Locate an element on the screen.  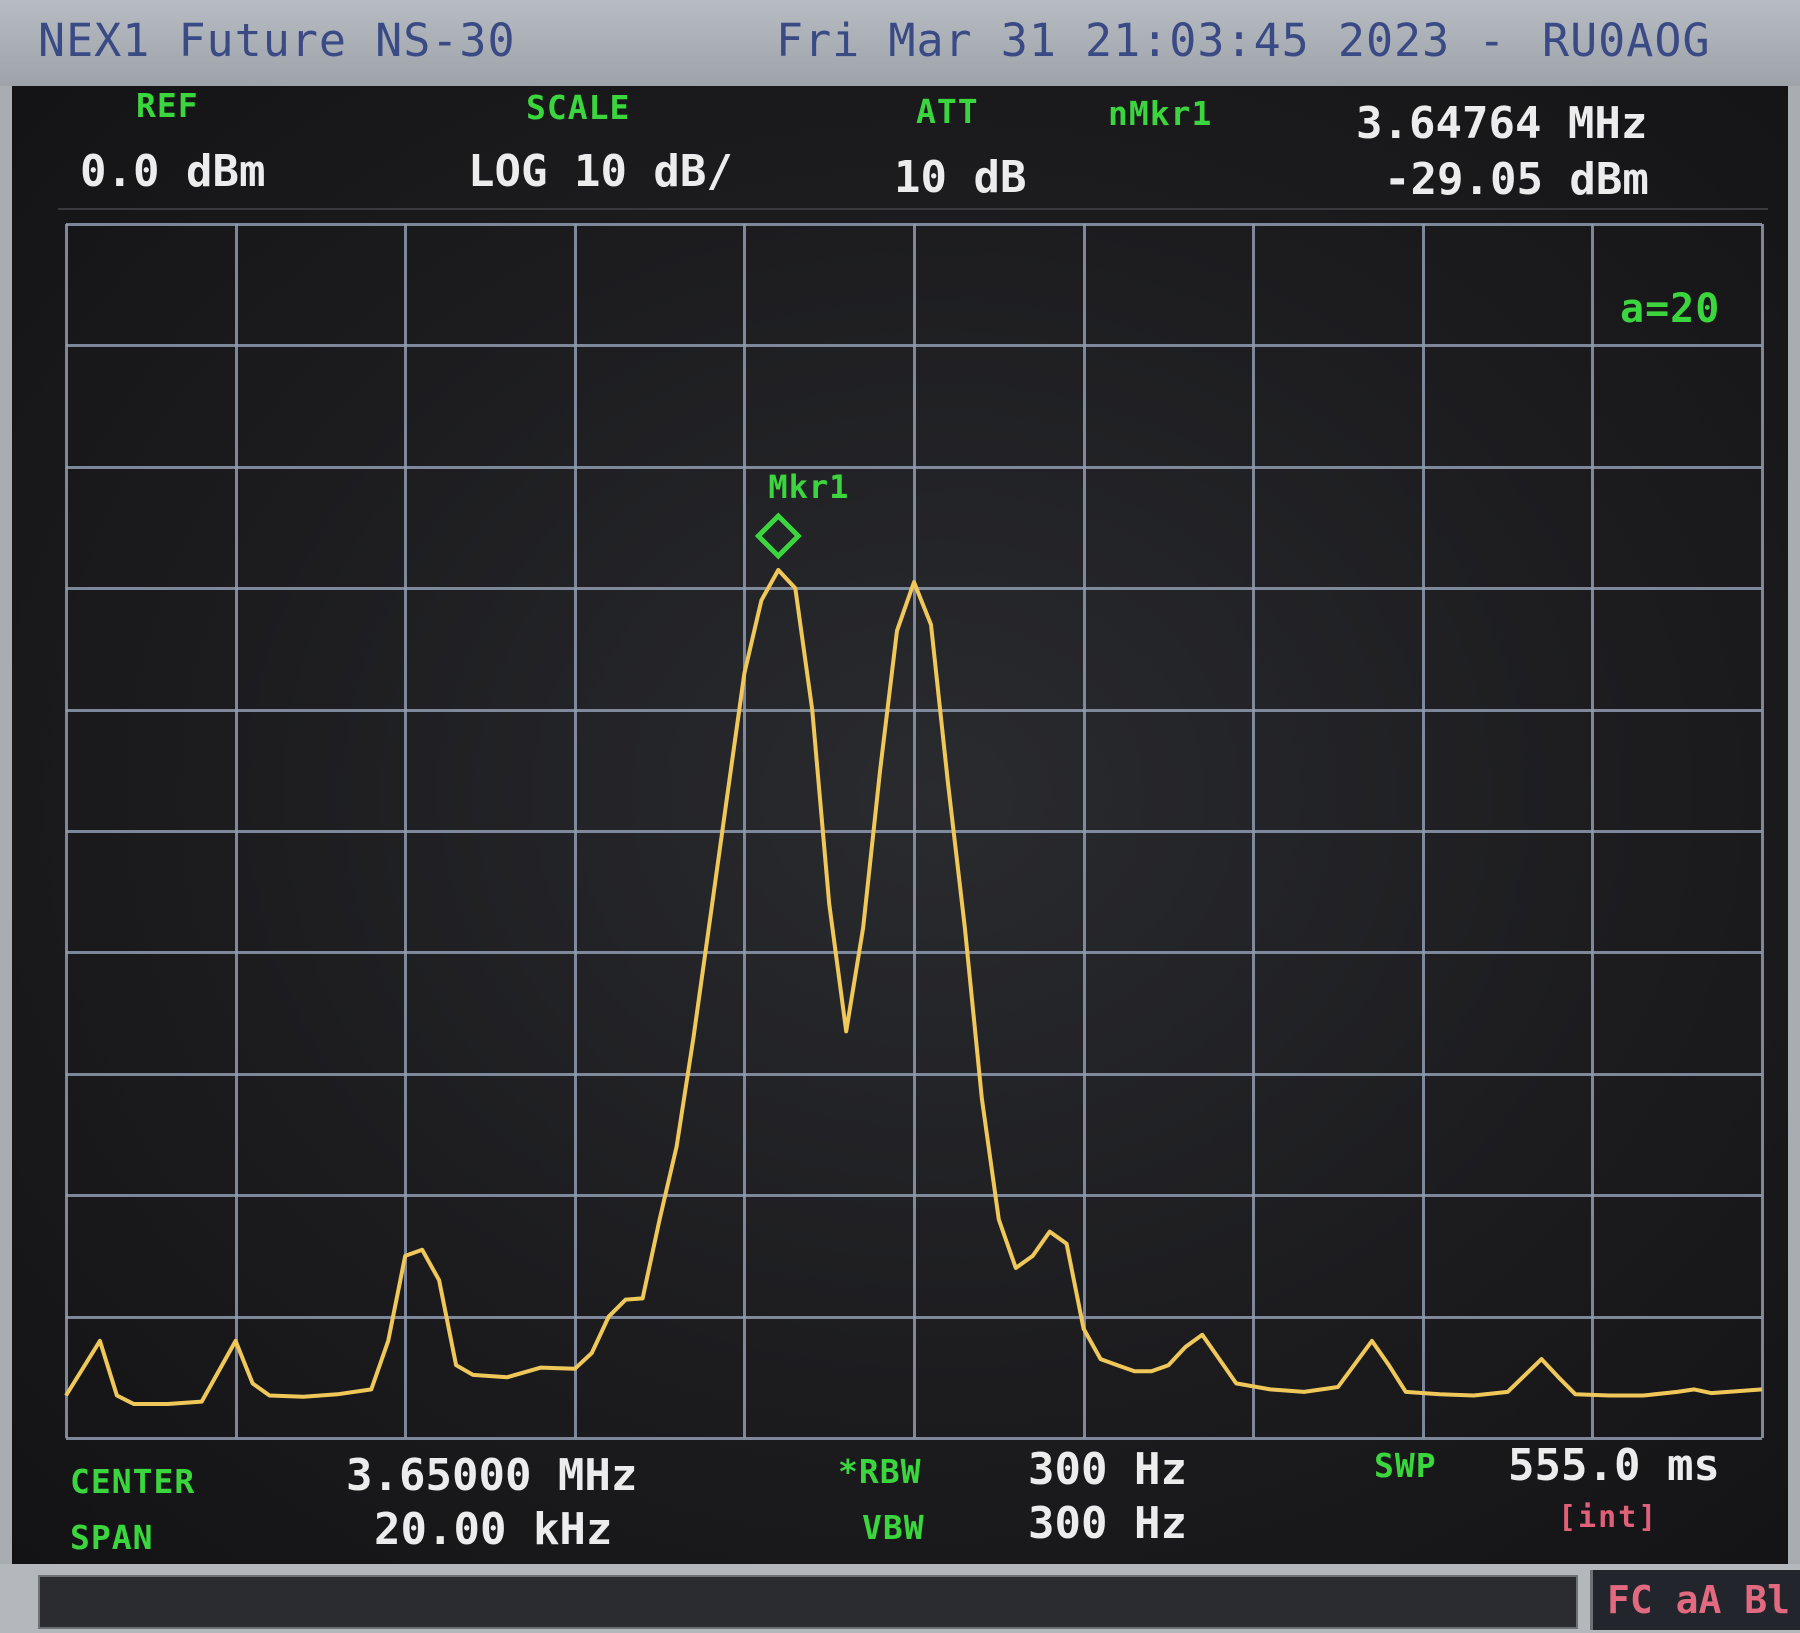
span-label: SPAN is located at coordinates (112, 1537).